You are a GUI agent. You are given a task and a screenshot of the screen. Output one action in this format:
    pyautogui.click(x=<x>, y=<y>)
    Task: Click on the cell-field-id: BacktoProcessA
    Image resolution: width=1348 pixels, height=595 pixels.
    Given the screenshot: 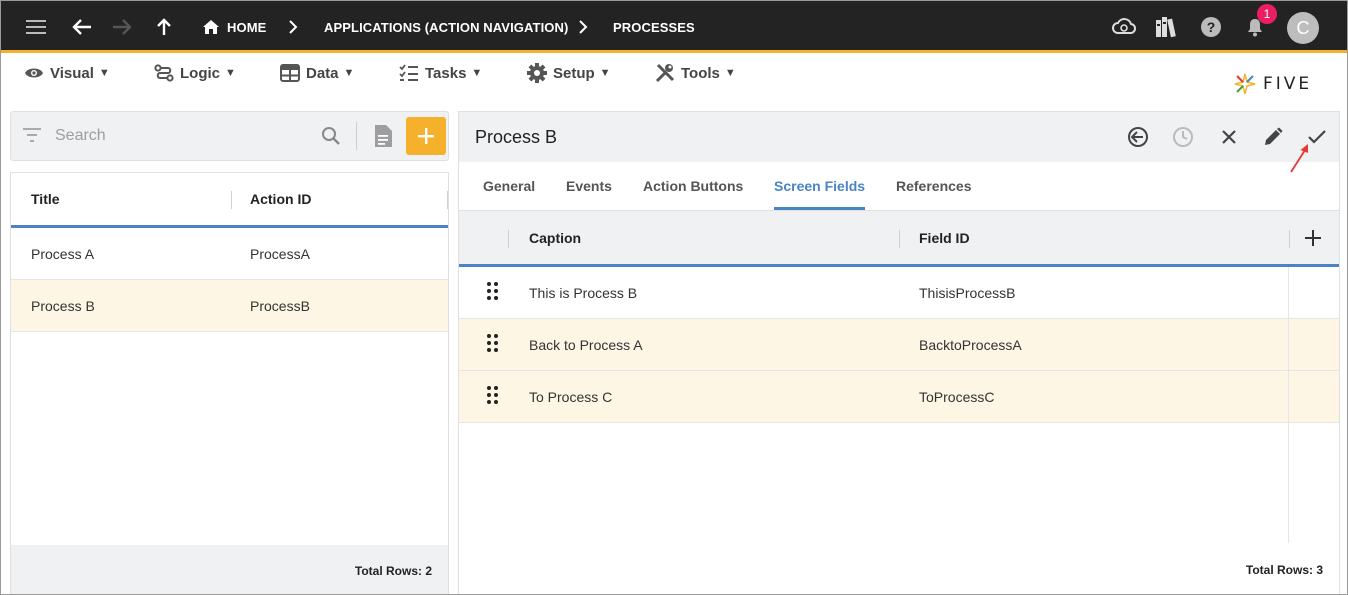 What is the action you would take?
    pyautogui.click(x=970, y=345)
    